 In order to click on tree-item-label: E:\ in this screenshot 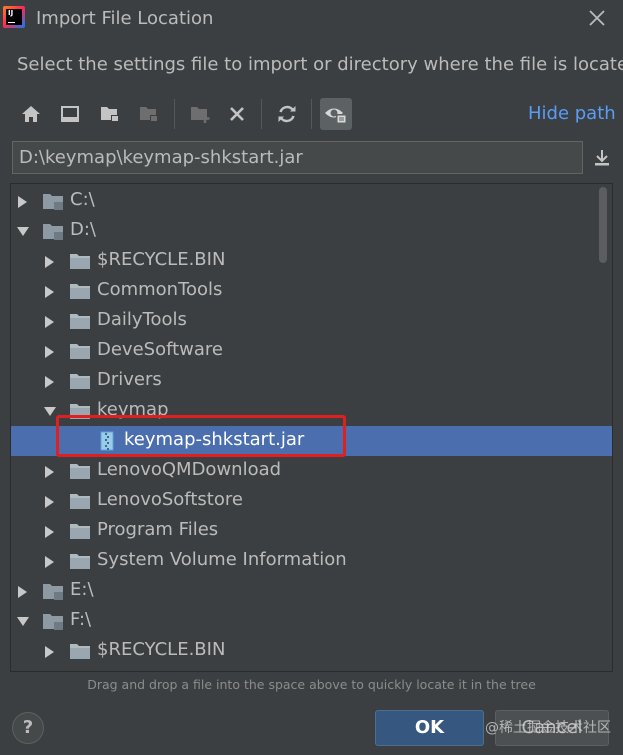, I will do `click(82, 589)`.